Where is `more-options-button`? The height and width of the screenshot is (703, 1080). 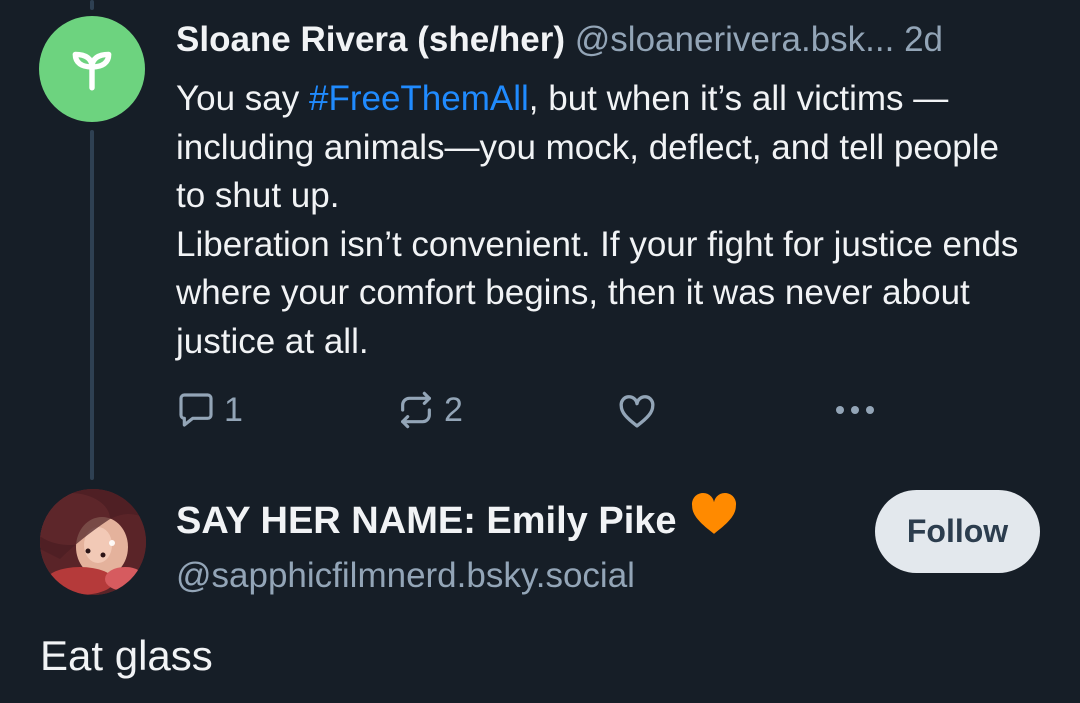 more-options-button is located at coordinates (855, 410).